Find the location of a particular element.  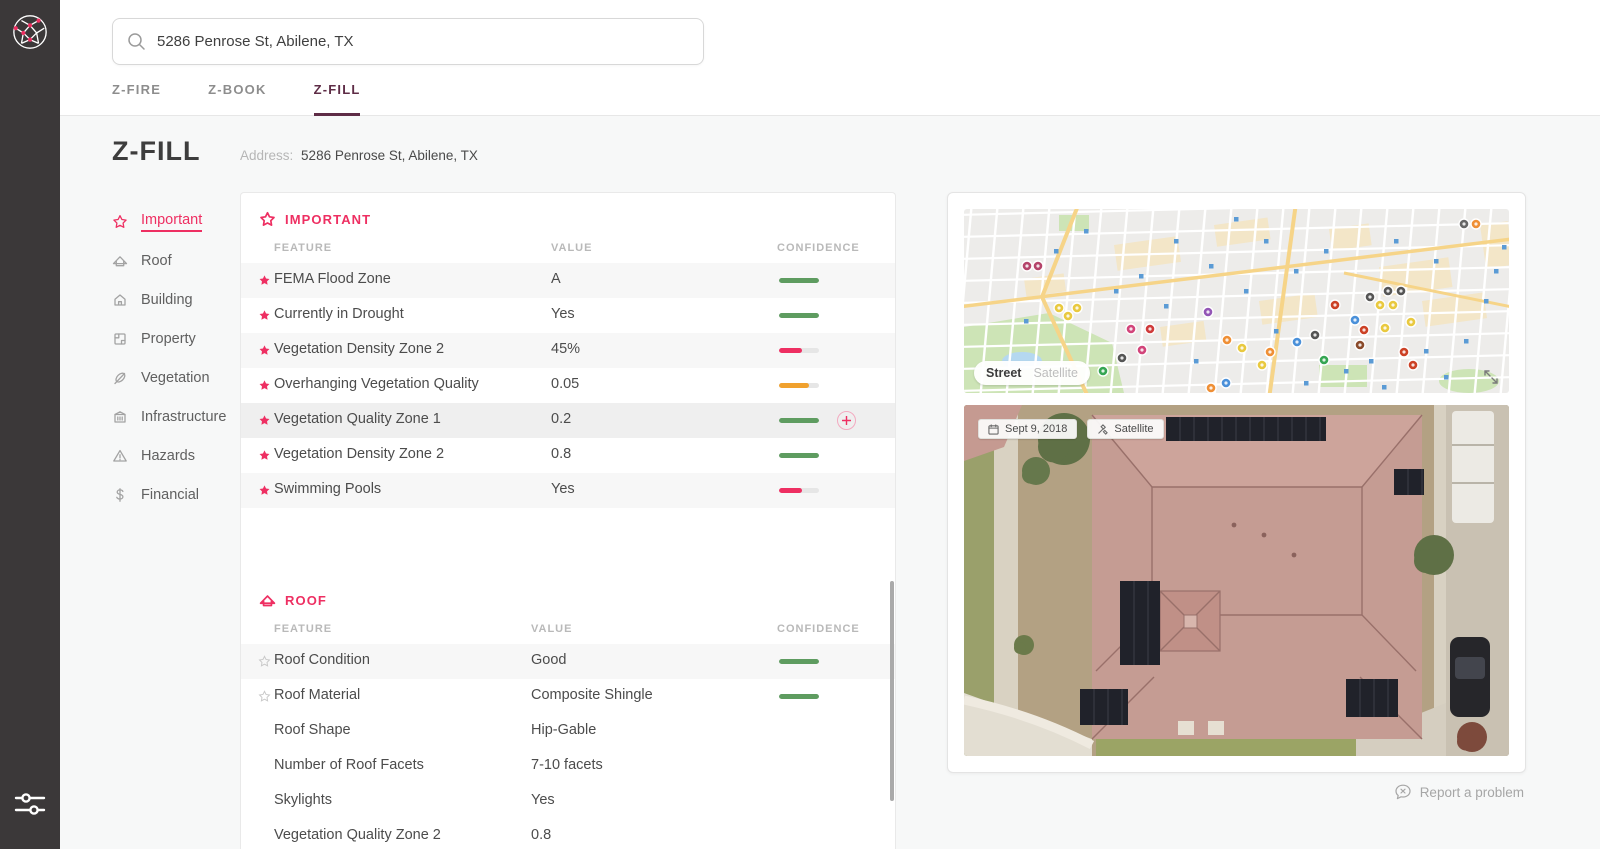

toggle-satellite: Satellite is located at coordinates (1055, 373).